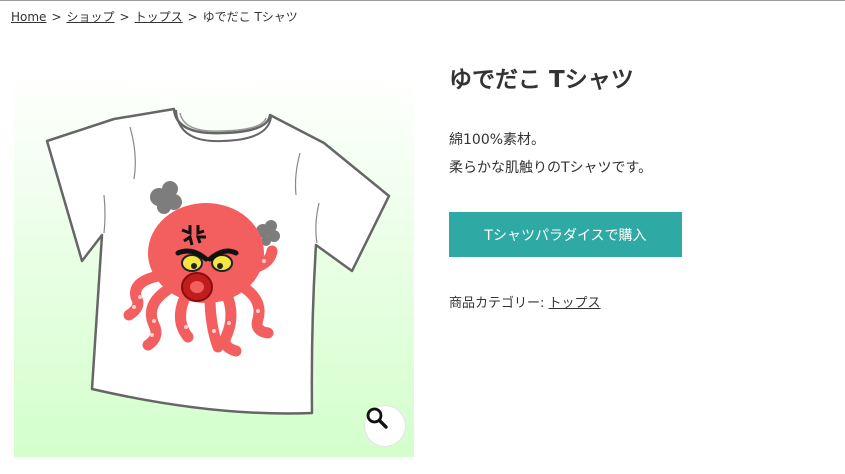 This screenshot has height=474, width=845. I want to click on description-line: 綿100%素材。, so click(497, 140).